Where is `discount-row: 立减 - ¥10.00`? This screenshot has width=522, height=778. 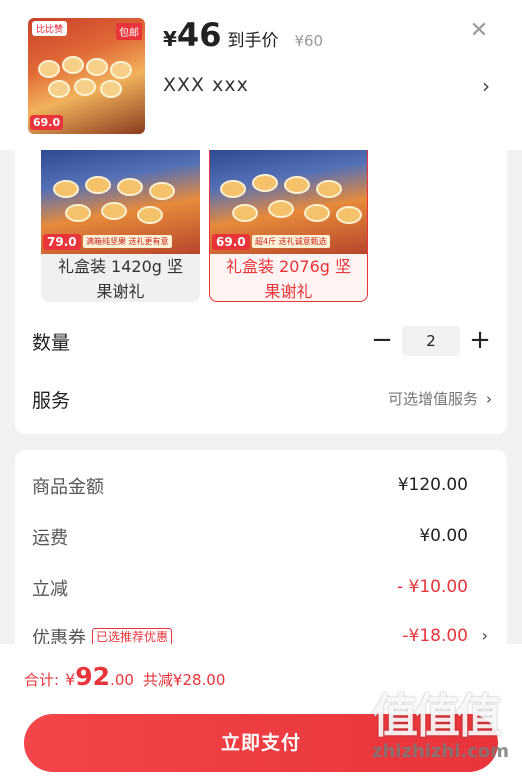 discount-row: 立减 - ¥10.00 is located at coordinates (250, 588).